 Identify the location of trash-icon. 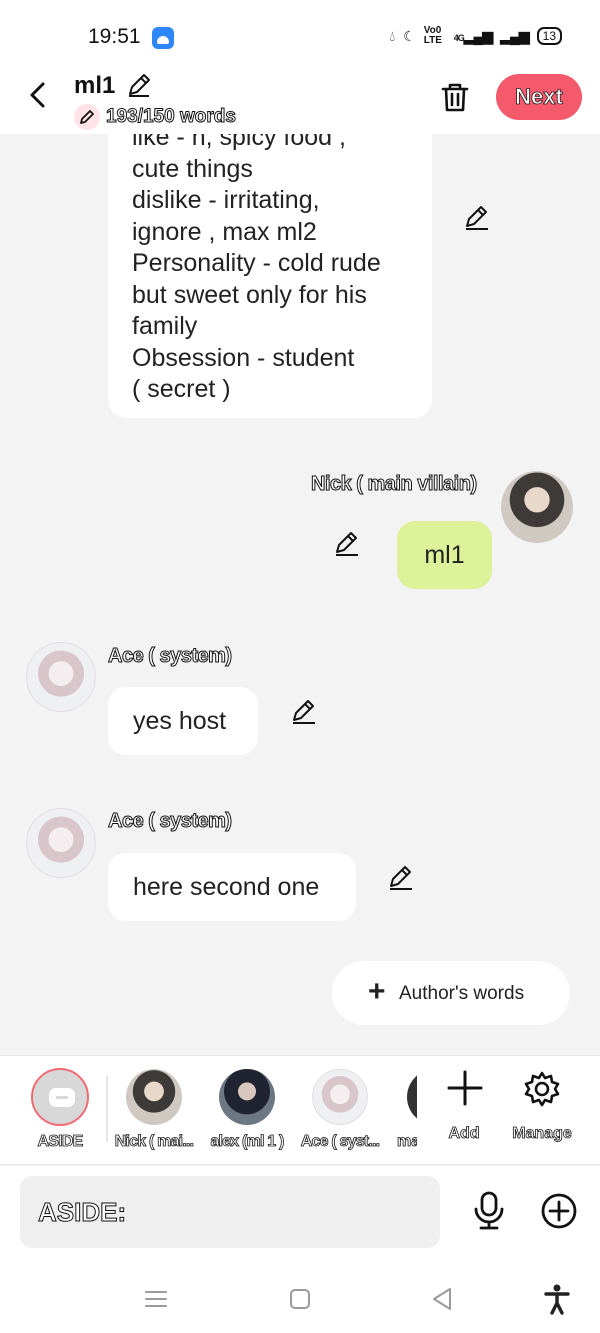
(455, 97).